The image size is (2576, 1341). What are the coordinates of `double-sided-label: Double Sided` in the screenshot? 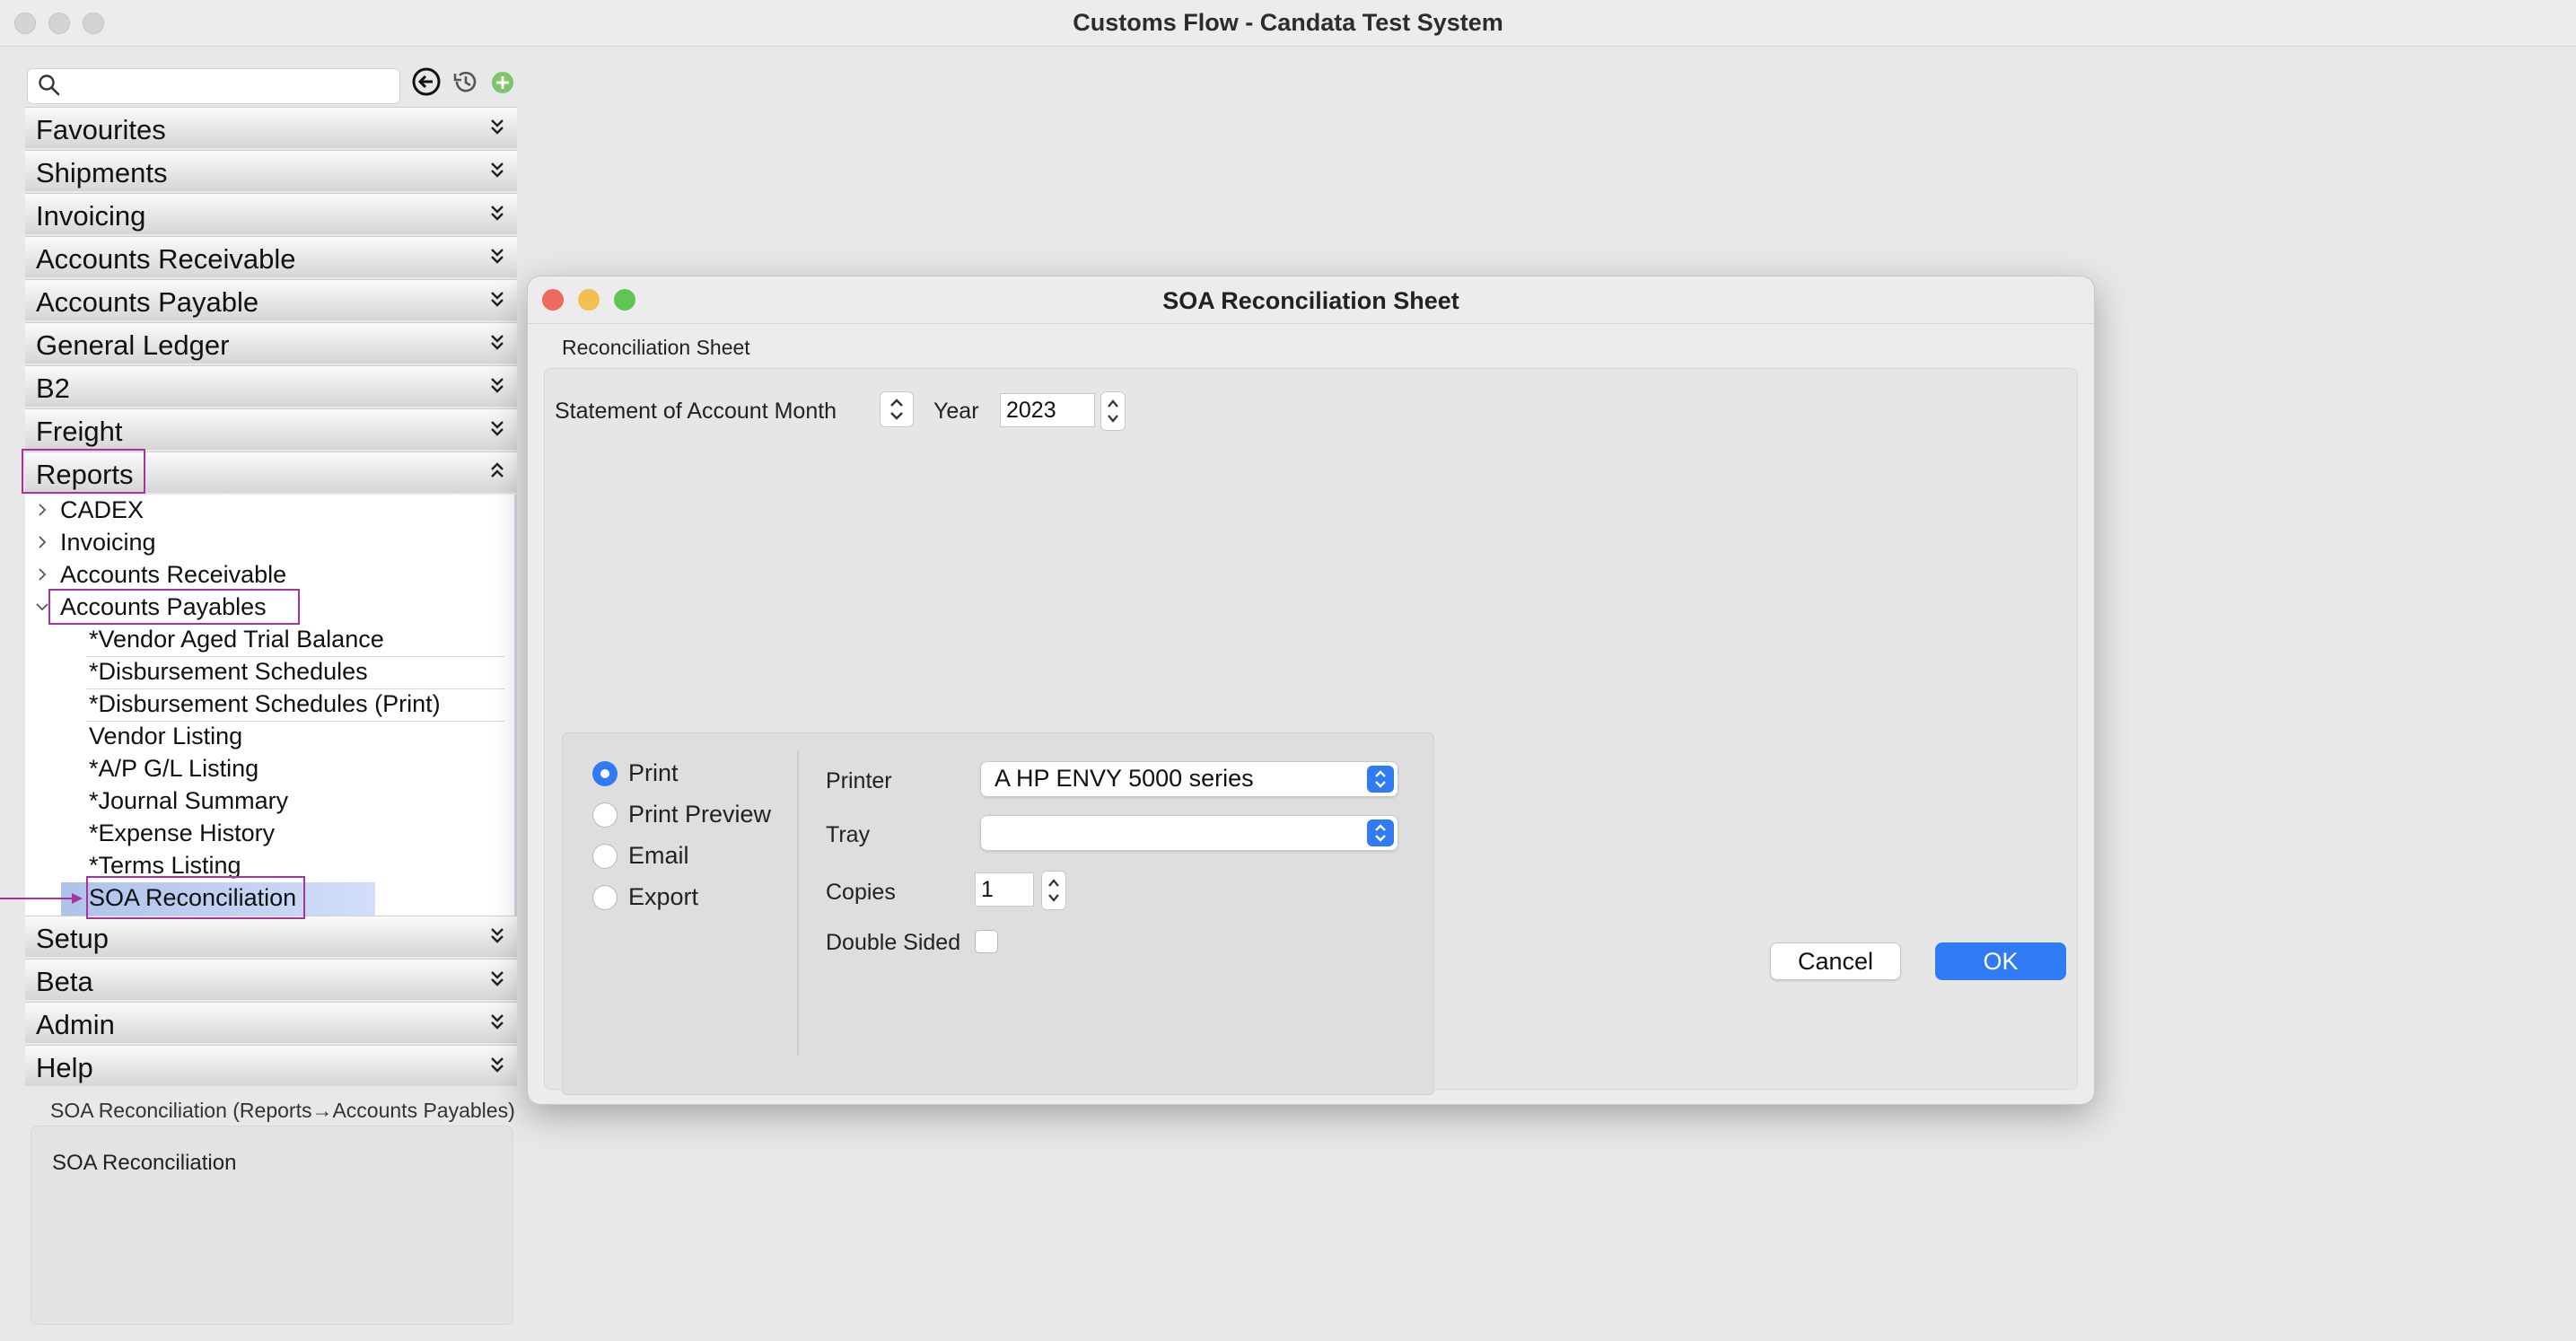 It's located at (893, 942).